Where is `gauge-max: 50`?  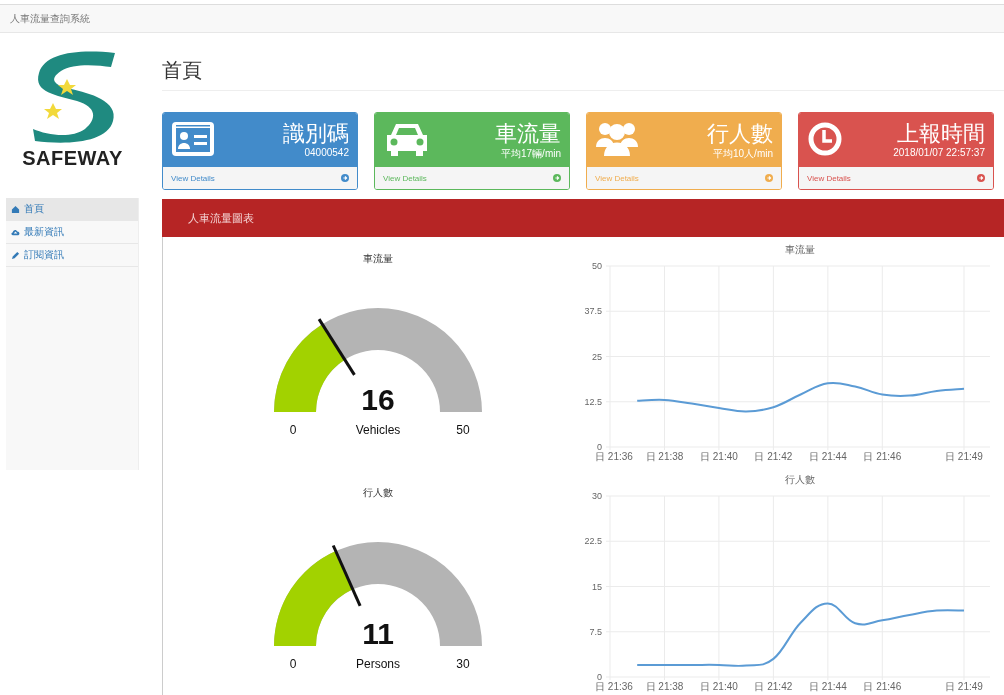
gauge-max: 50 is located at coordinates (462, 430).